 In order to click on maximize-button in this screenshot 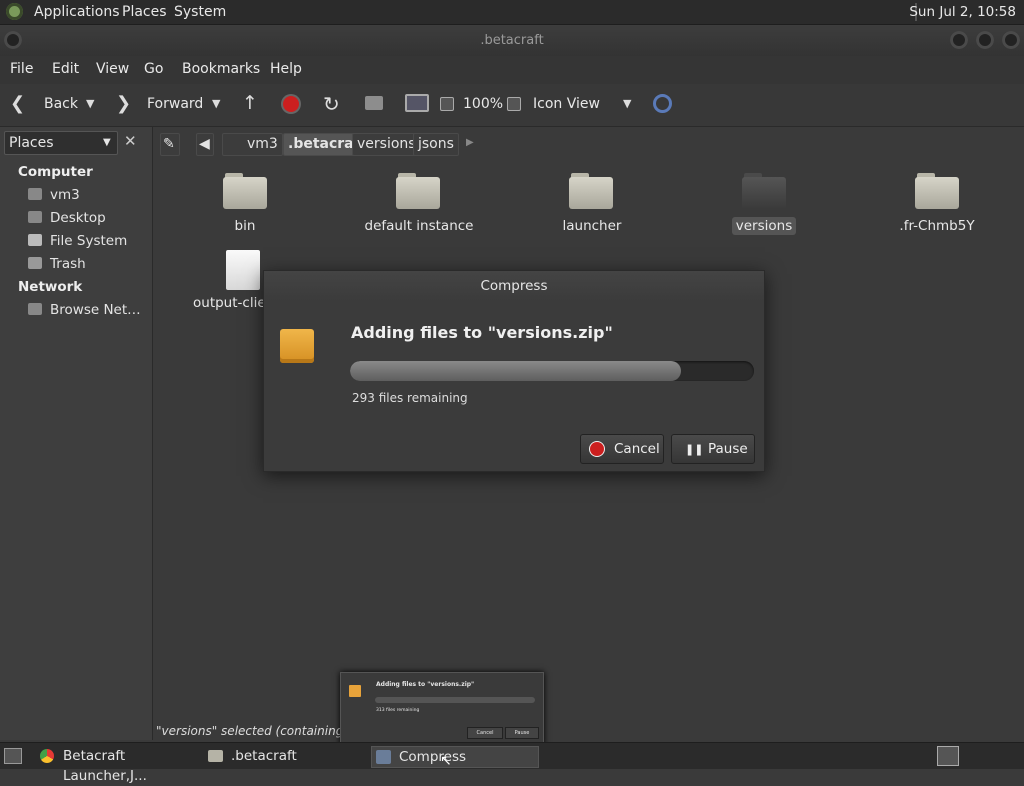, I will do `click(985, 40)`.